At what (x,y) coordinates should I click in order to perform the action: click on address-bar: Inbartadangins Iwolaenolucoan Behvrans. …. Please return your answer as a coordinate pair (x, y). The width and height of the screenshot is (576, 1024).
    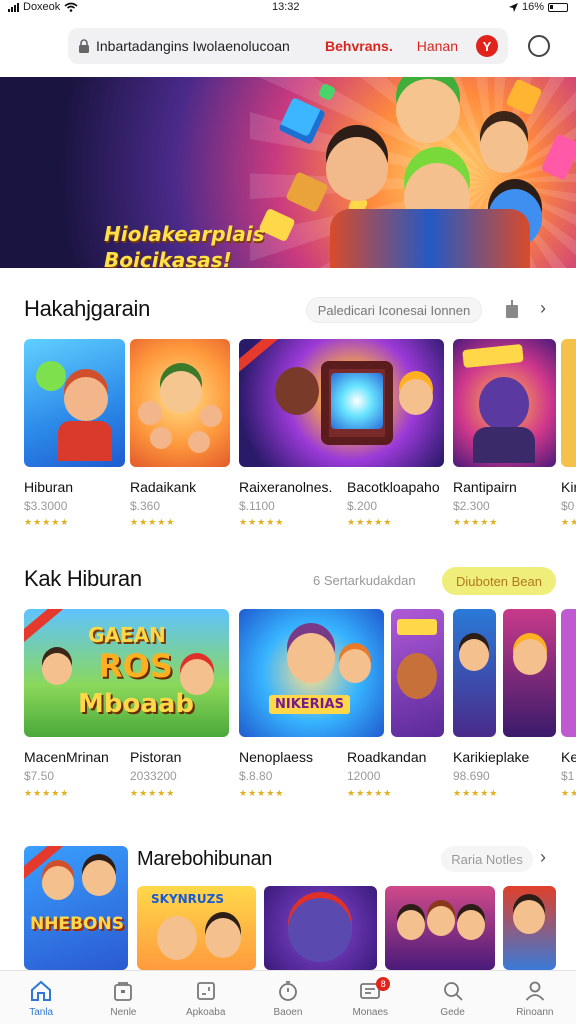
    Looking at the image, I should click on (288, 46).